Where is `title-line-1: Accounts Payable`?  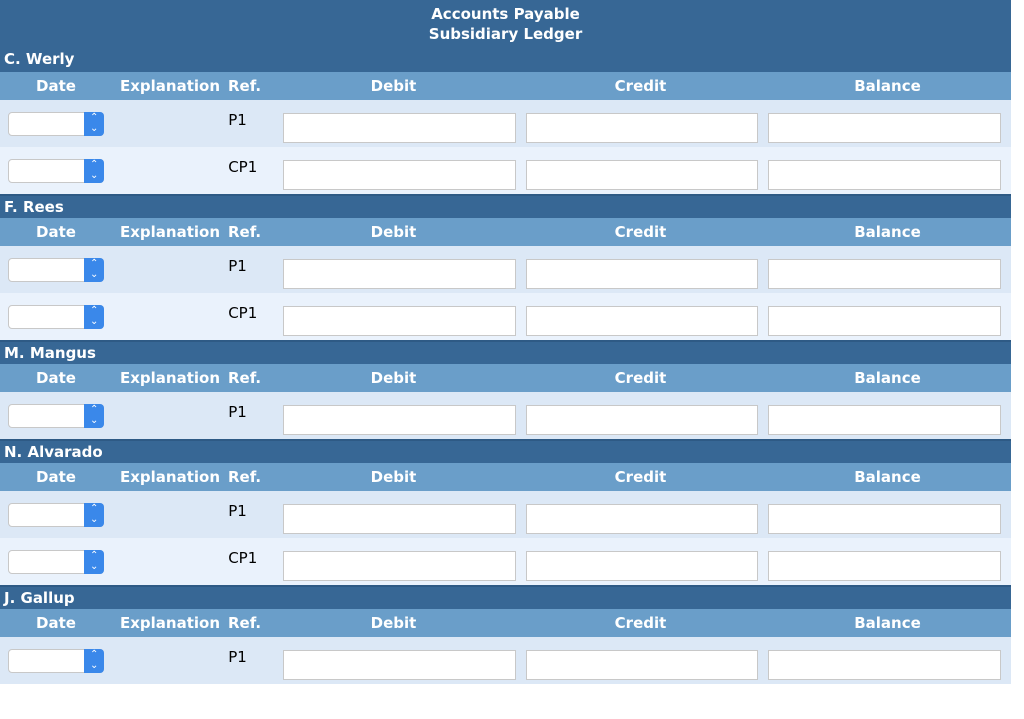
title-line-1: Accounts Payable is located at coordinates (505, 14).